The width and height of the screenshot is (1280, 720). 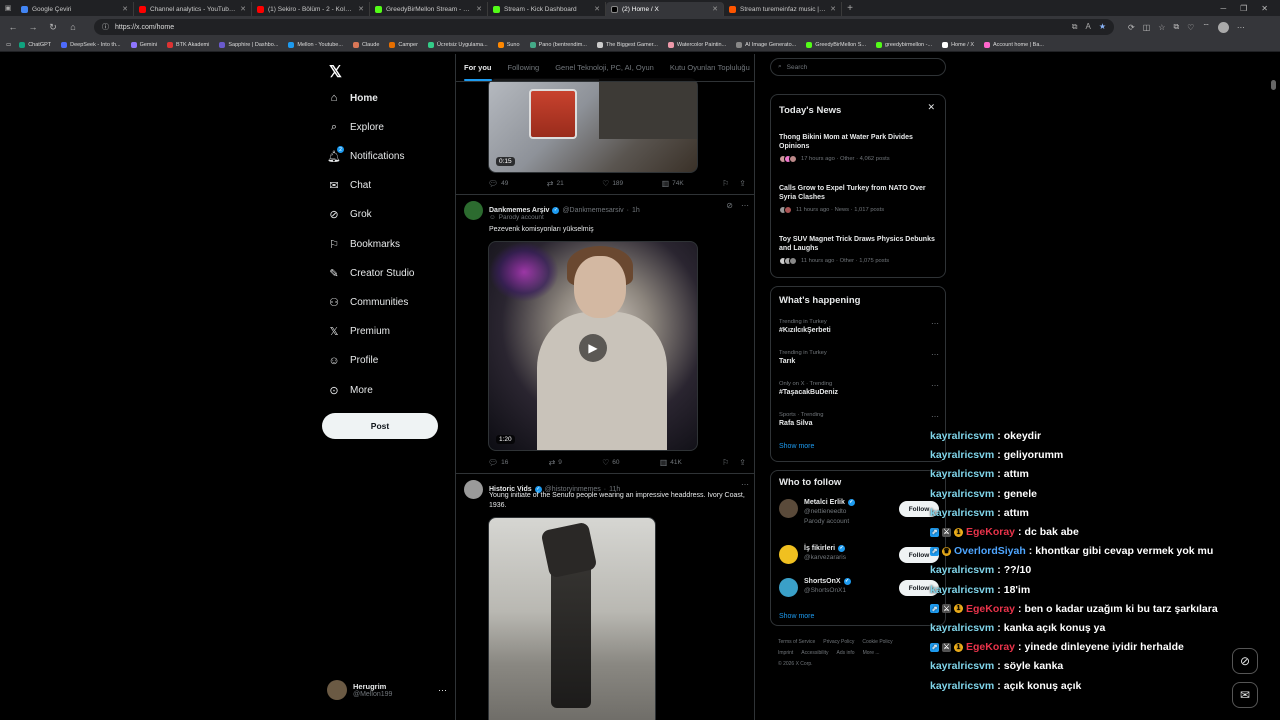 I want to click on tweet-photo-senufo, so click(x=572, y=618).